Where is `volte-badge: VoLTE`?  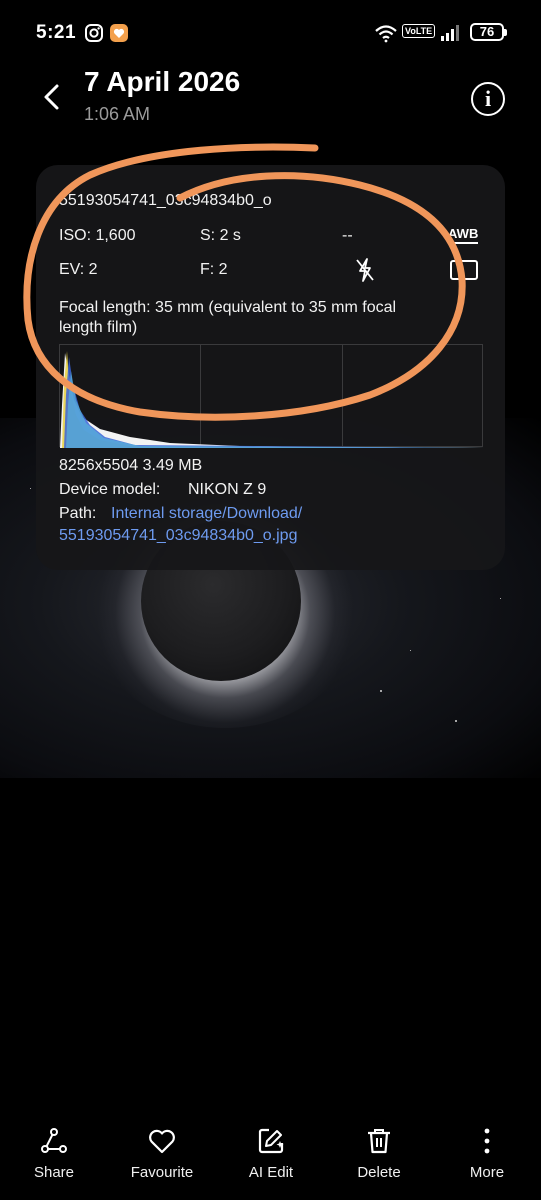 volte-badge: VoLTE is located at coordinates (419, 31).